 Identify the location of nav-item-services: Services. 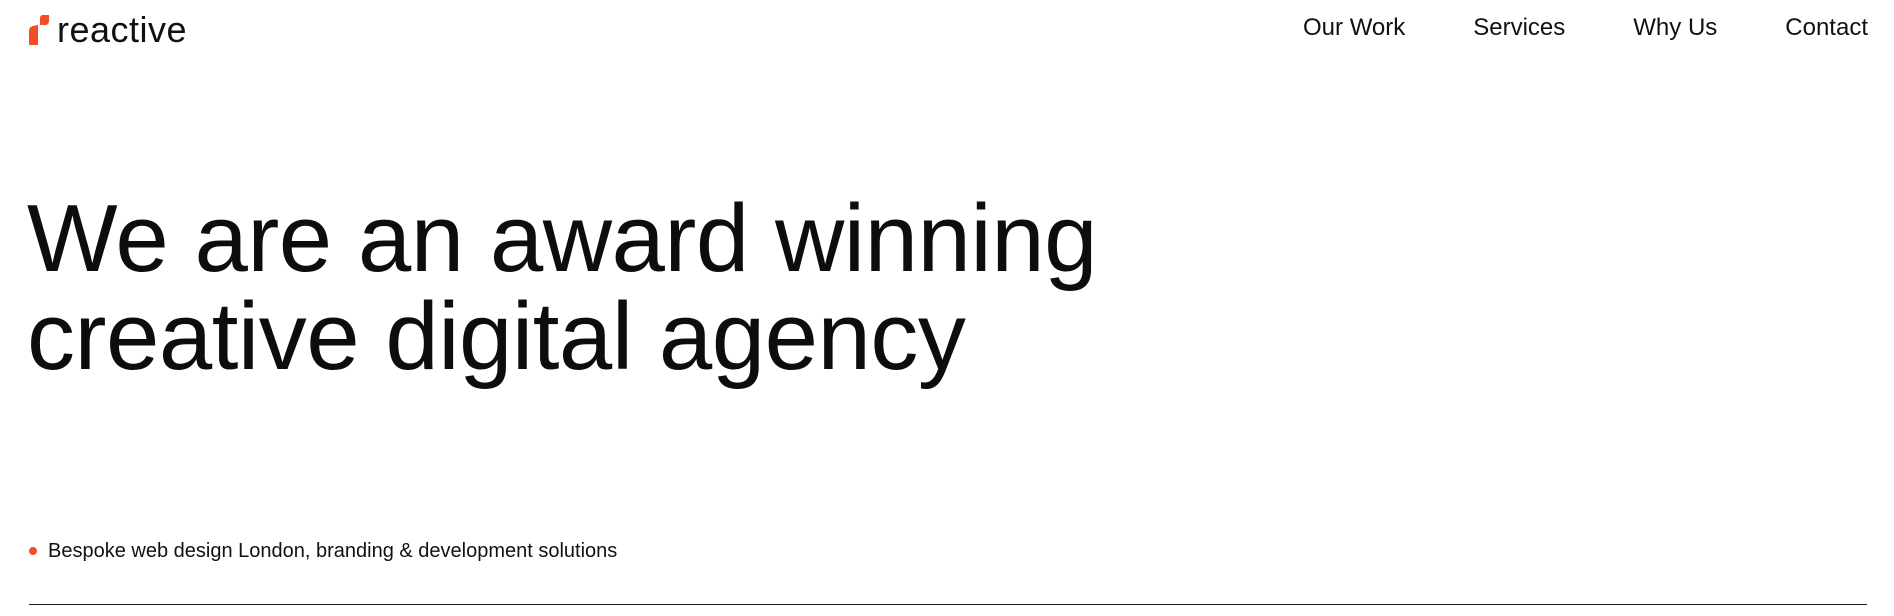
(1519, 28).